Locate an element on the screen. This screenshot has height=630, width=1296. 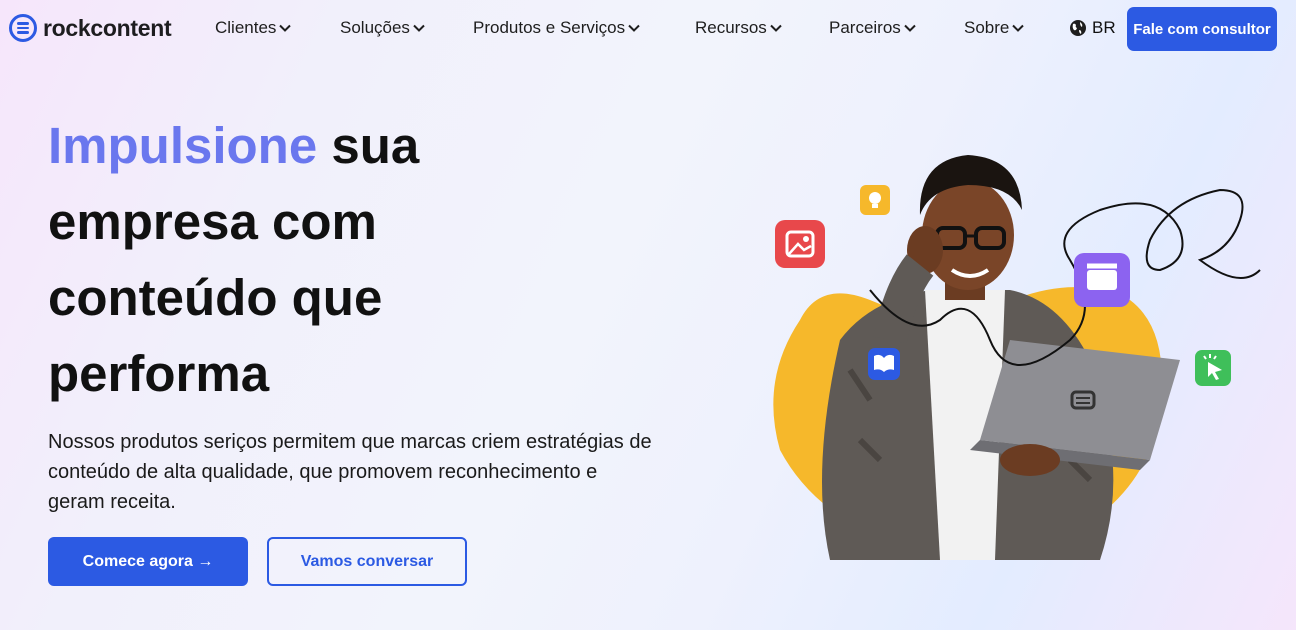
start-now-button: Comece agora → is located at coordinates (148, 561).